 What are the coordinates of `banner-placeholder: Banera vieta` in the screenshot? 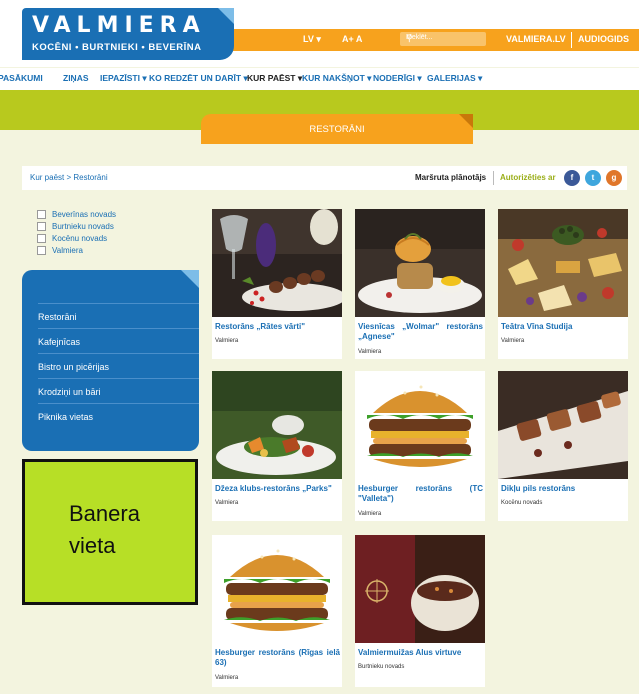 It's located at (110, 532).